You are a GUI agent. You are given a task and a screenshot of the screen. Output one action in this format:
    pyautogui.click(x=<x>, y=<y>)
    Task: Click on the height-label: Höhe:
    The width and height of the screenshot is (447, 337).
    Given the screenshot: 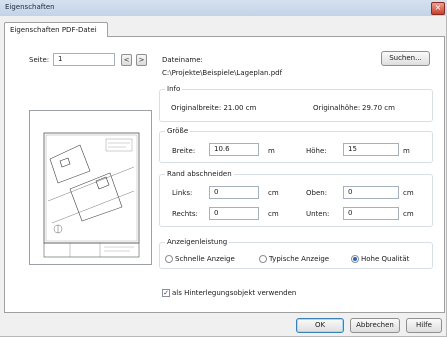 What is the action you would take?
    pyautogui.click(x=316, y=151)
    